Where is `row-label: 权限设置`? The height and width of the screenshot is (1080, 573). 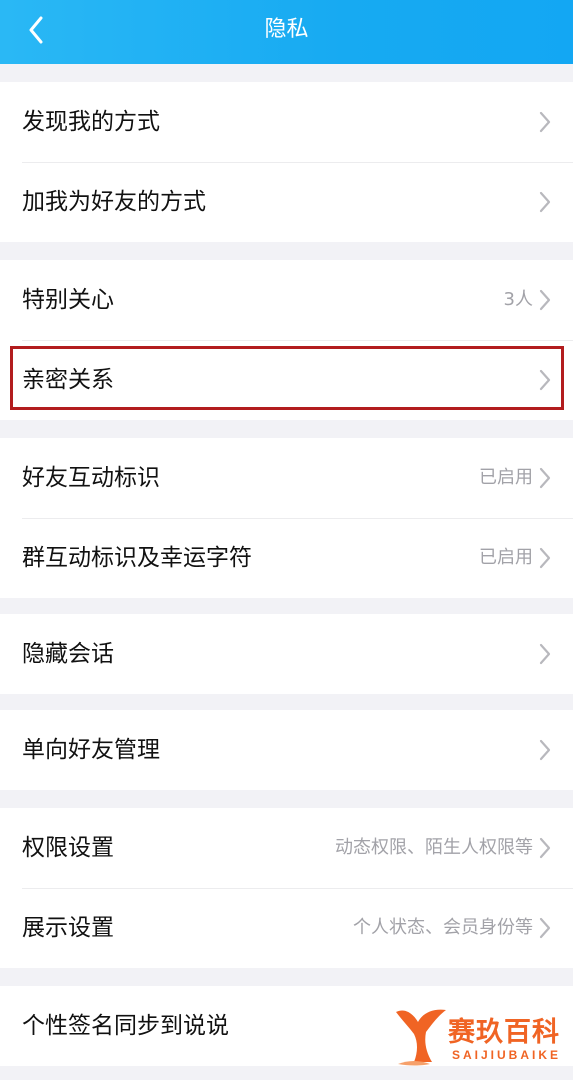
row-label: 权限设置 is located at coordinates (68, 848).